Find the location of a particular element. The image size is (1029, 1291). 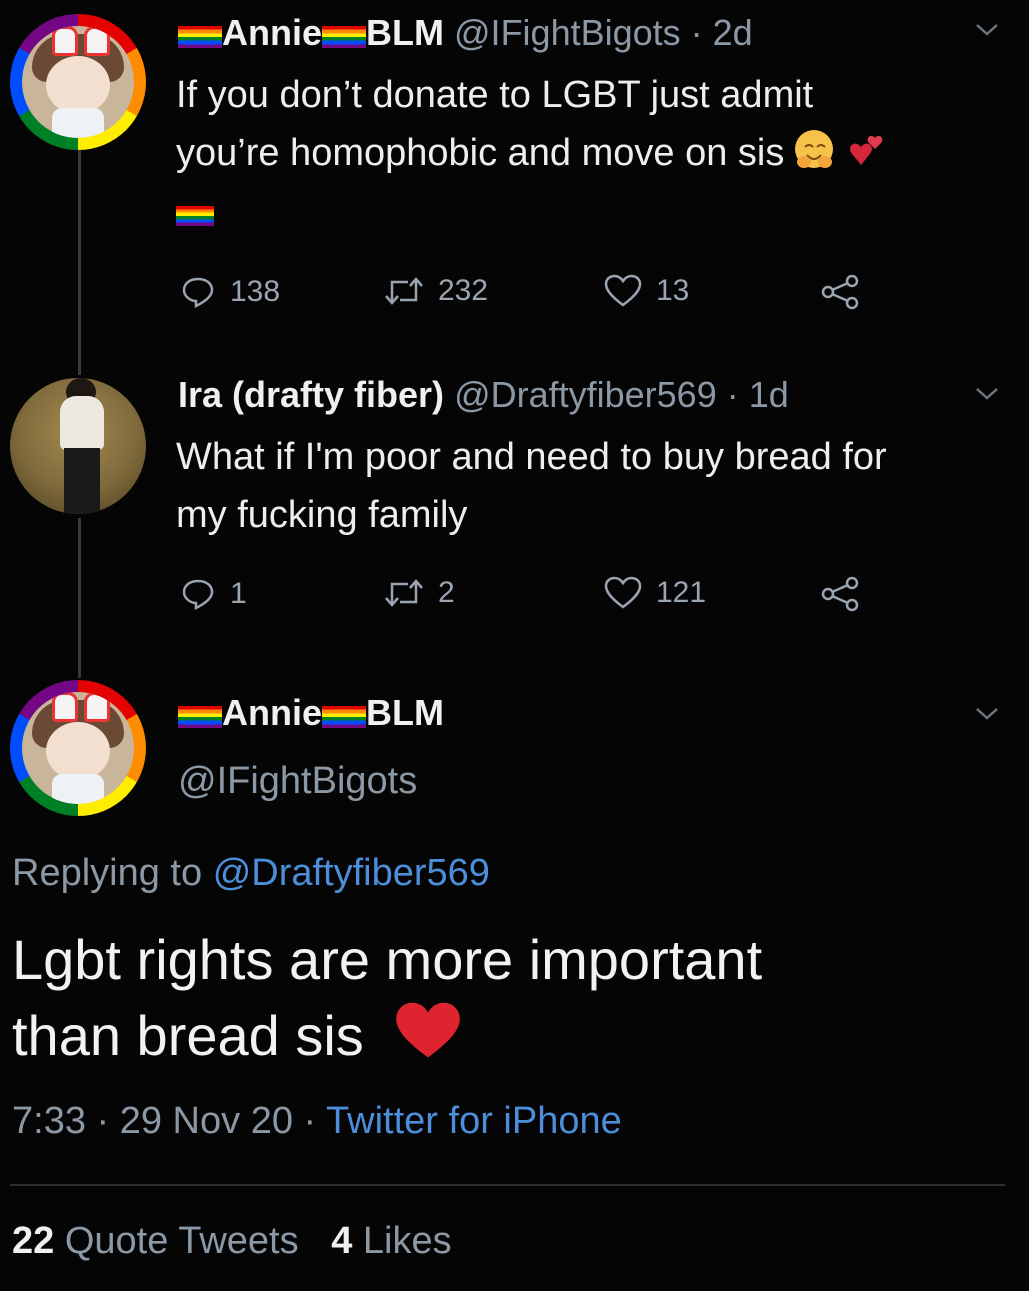

reply-count: 1 is located at coordinates (238, 593).